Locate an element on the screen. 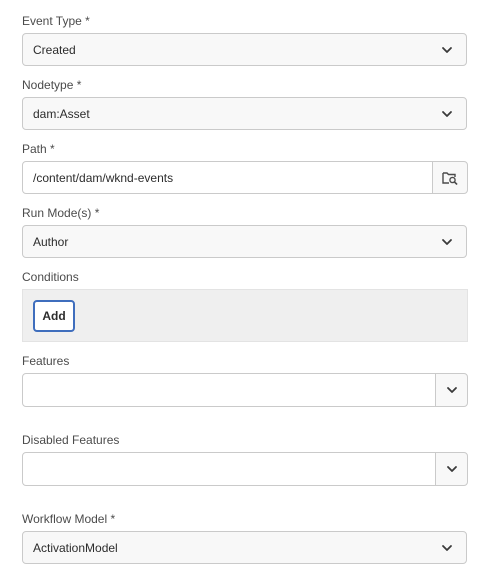  path-label: Path * is located at coordinates (38, 149).